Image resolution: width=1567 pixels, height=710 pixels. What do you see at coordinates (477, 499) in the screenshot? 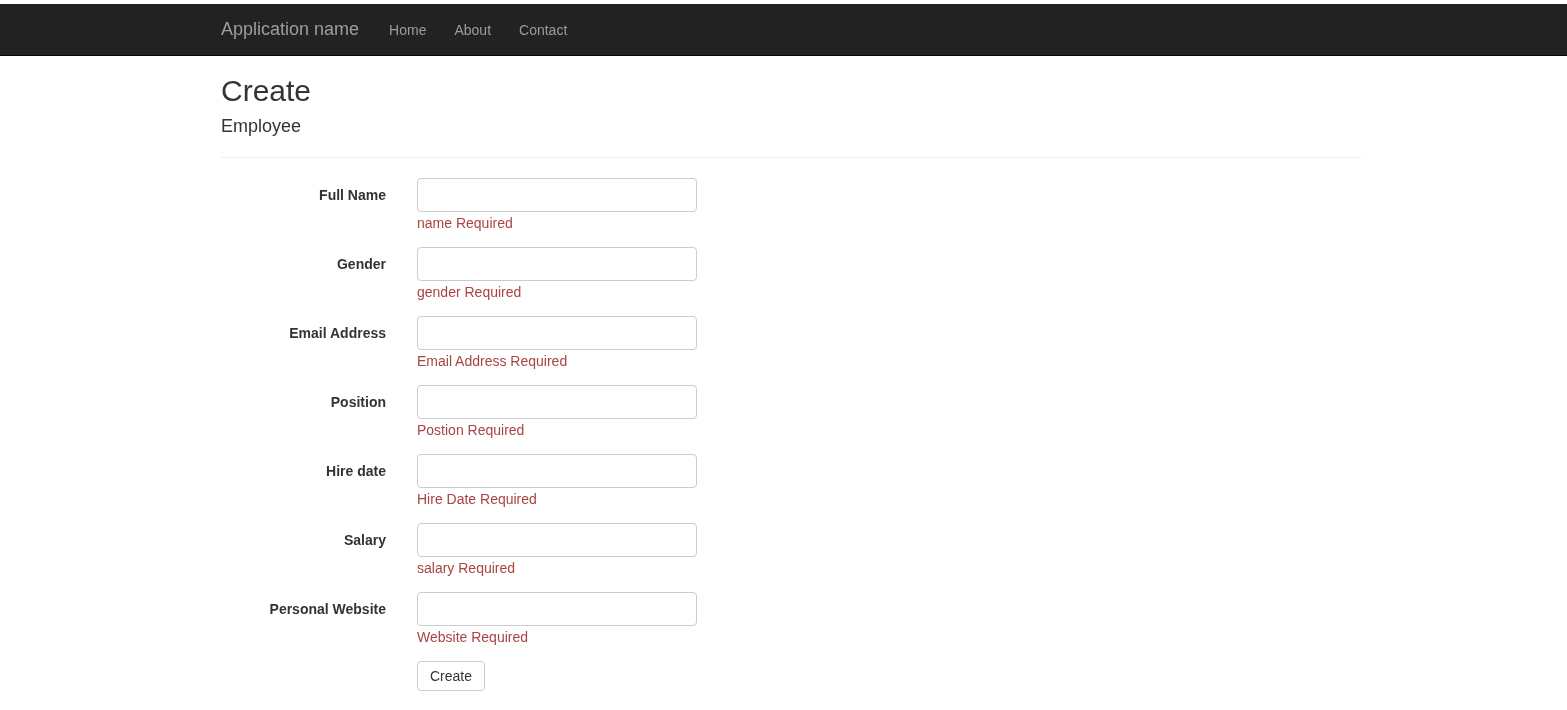
I see `validation-error: Hire Date Required` at bounding box center [477, 499].